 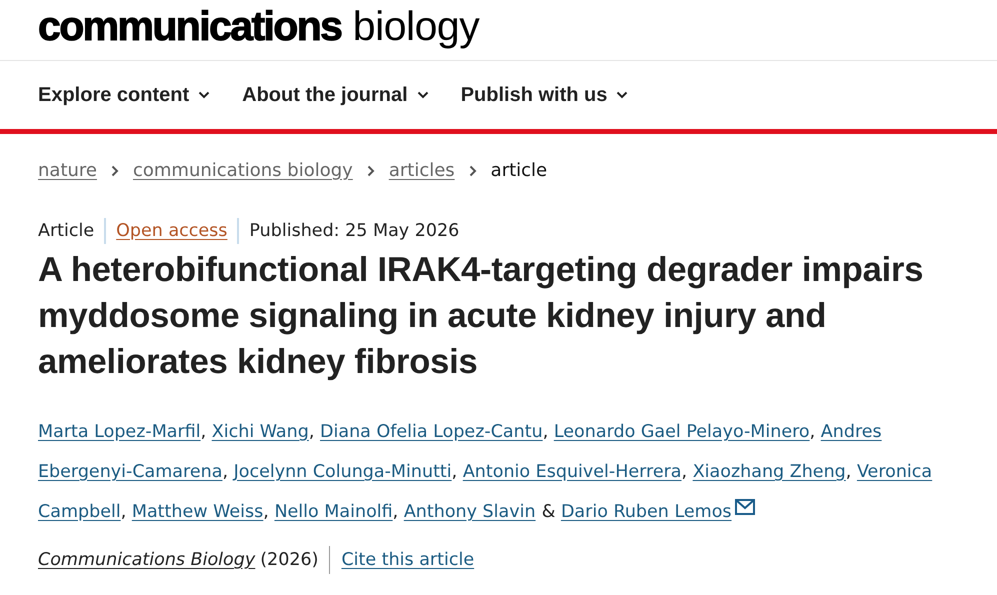 I want to click on breadcrumb-current: article, so click(x=519, y=170).